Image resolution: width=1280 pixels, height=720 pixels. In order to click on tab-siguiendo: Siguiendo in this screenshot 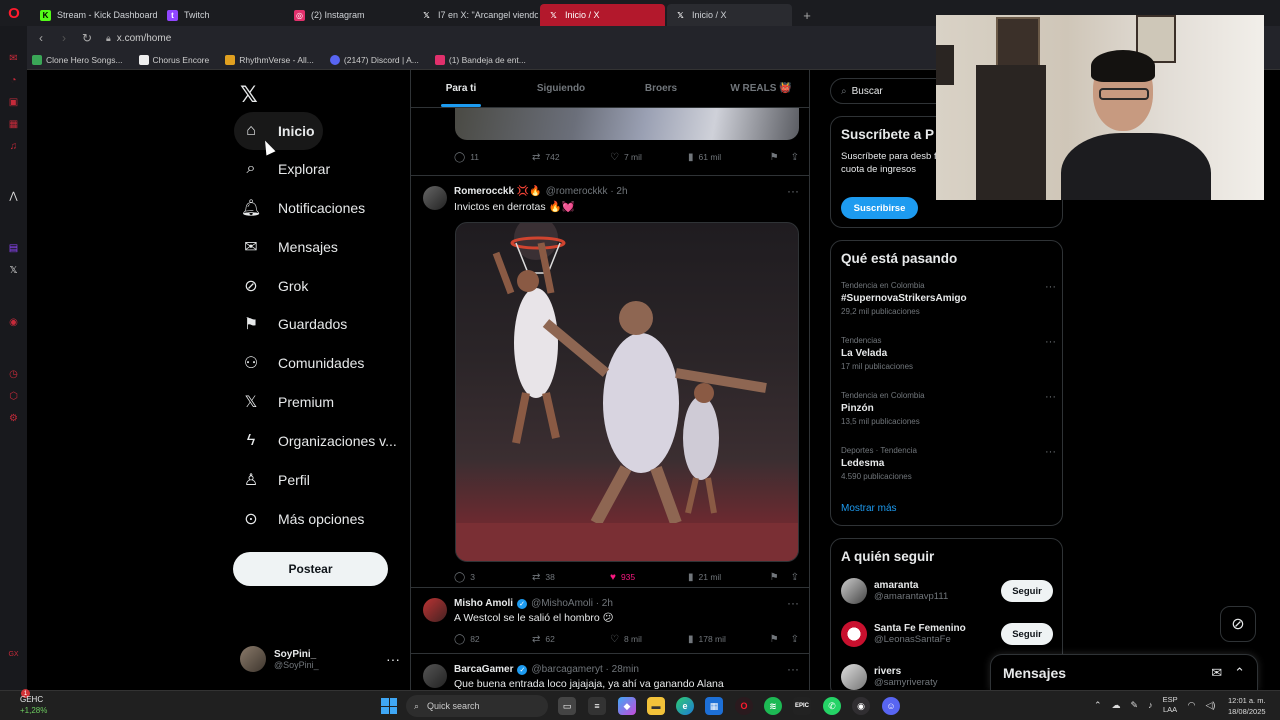, I will do `click(561, 88)`.